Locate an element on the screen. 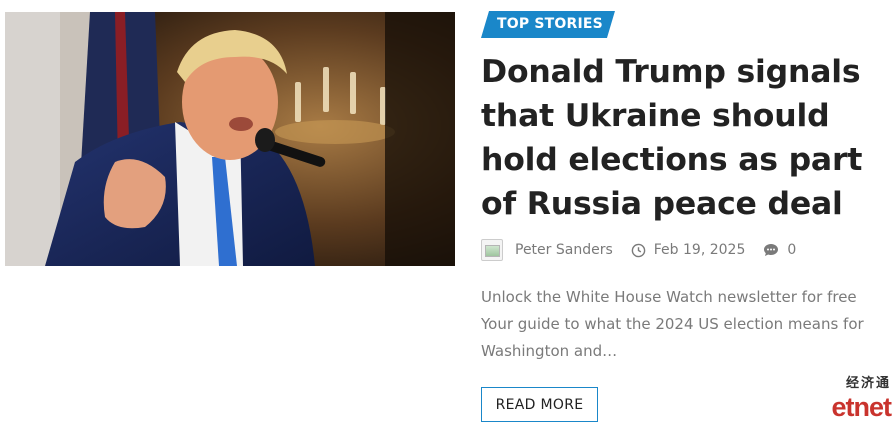  comment-icon is located at coordinates (771, 250).